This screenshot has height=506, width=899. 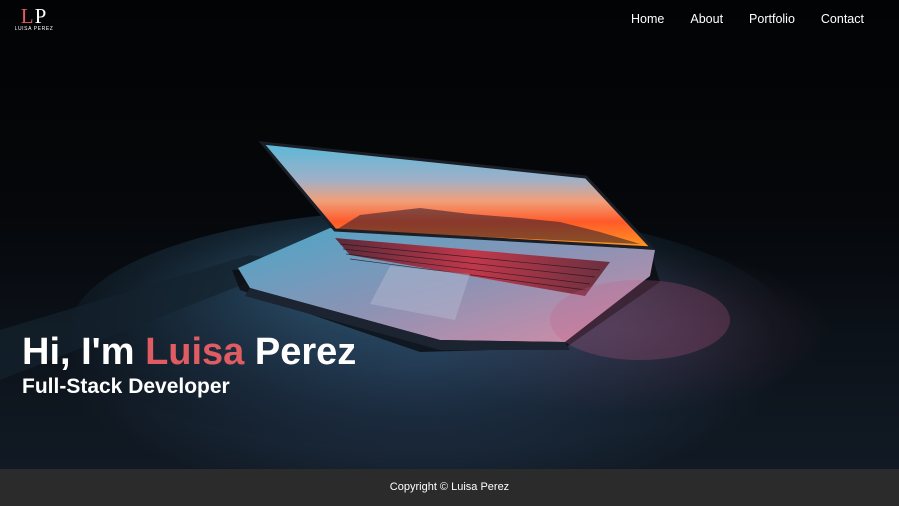 What do you see at coordinates (34, 29) in the screenshot?
I see `logo-name: LUISA PEREZ` at bounding box center [34, 29].